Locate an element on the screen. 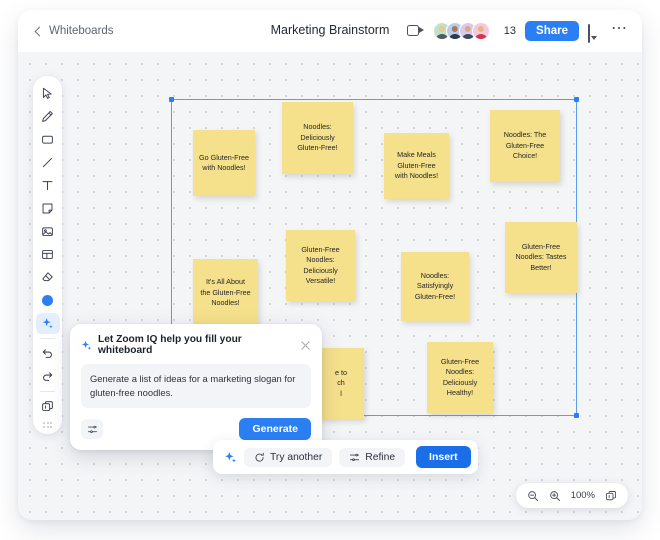 Image resolution: width=660 pixels, height=540 pixels. zoom-out-icon is located at coordinates (532, 495).